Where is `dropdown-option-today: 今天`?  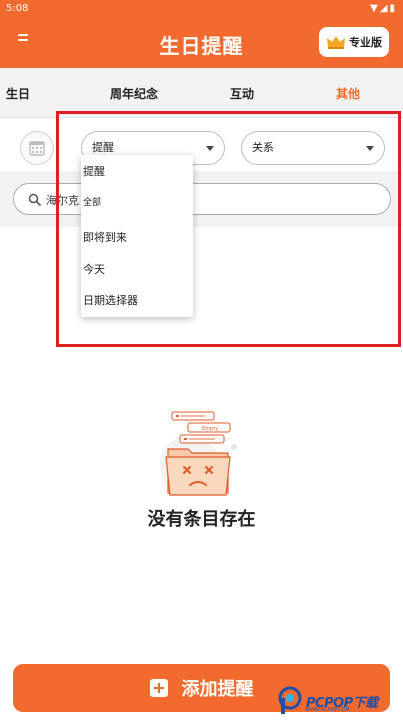
dropdown-option-today: 今天 is located at coordinates (94, 269).